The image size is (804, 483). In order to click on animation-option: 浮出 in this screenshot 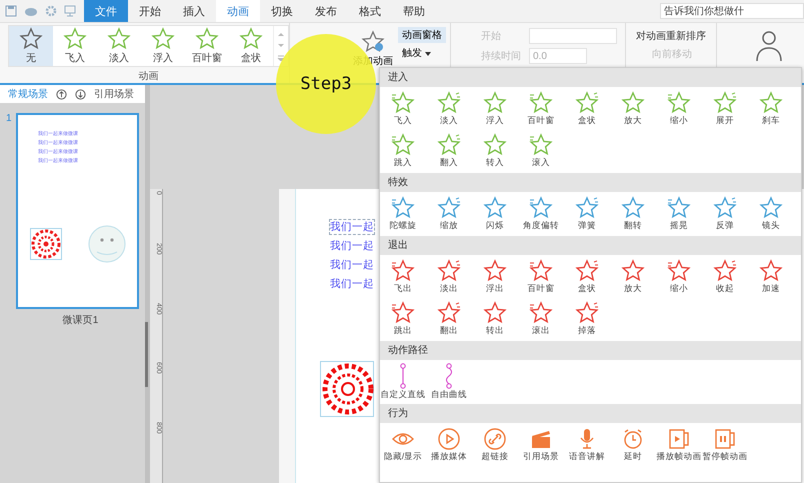, I will do `click(495, 277)`.